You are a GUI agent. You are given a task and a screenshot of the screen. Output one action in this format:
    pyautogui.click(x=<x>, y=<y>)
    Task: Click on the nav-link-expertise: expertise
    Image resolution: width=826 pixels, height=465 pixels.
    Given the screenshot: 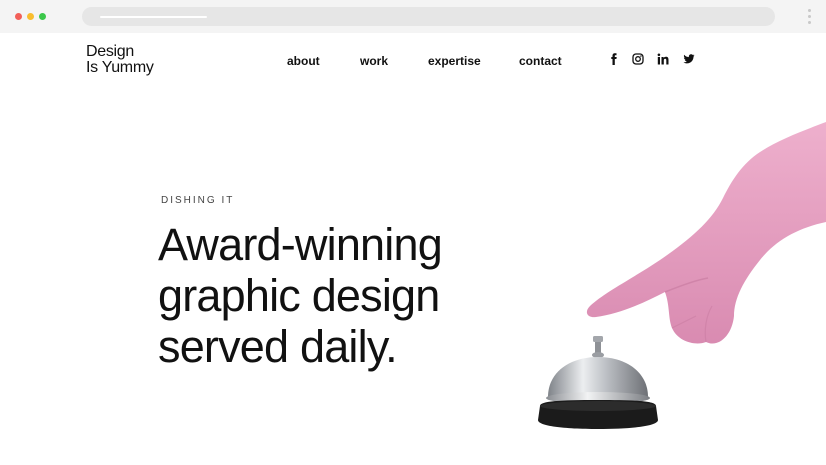 What is the action you would take?
    pyautogui.click(x=454, y=61)
    